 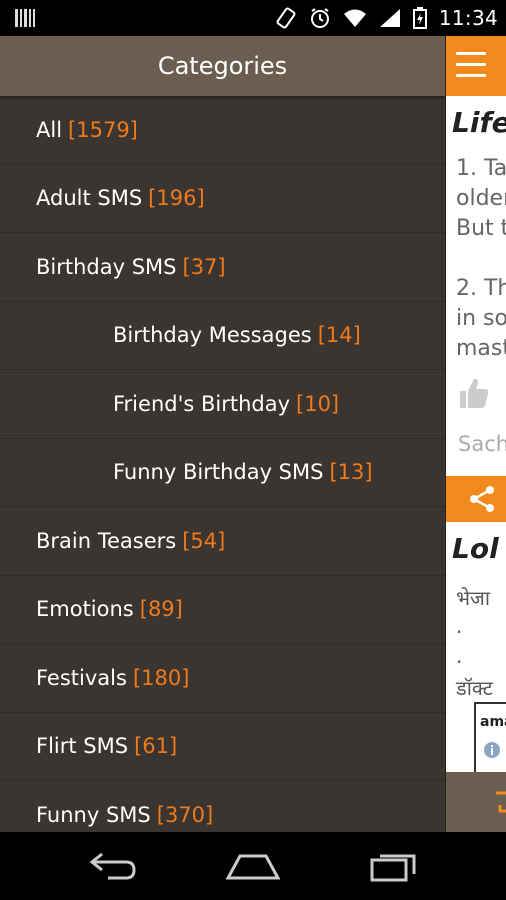 I want to click on category-item-festivals: Festivals [180], so click(x=222, y=678).